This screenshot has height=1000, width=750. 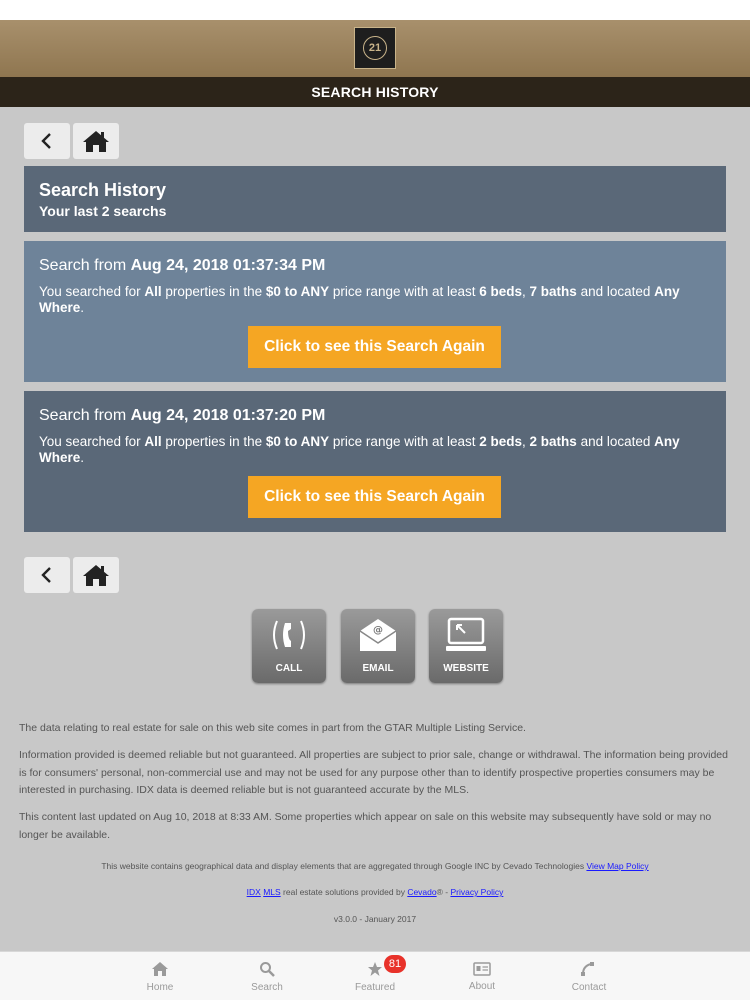 I want to click on website-label: WEBSITE, so click(x=466, y=668).